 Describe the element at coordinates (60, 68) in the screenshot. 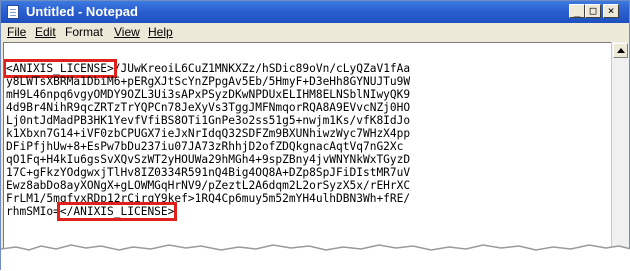

I see `license-open-tag: <ANIXIS_LICENSE>` at that location.